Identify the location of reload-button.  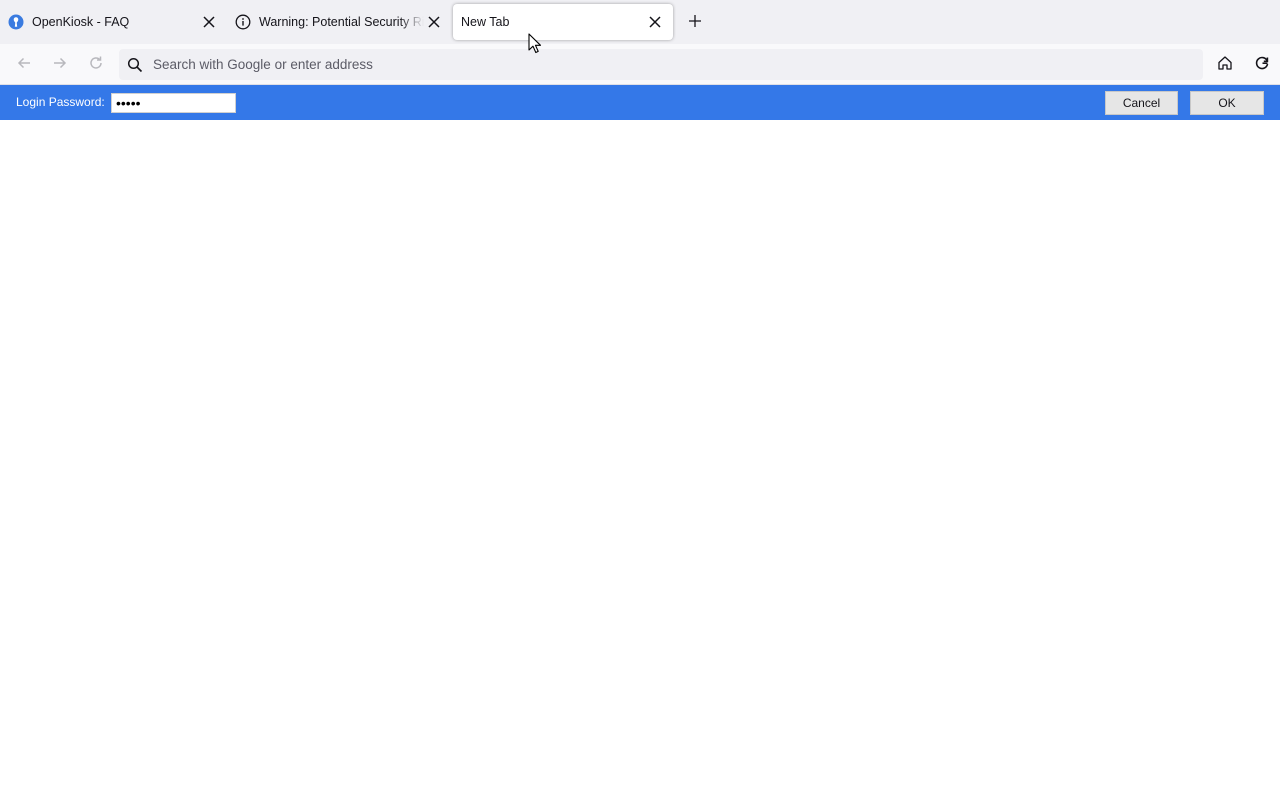
(96, 65).